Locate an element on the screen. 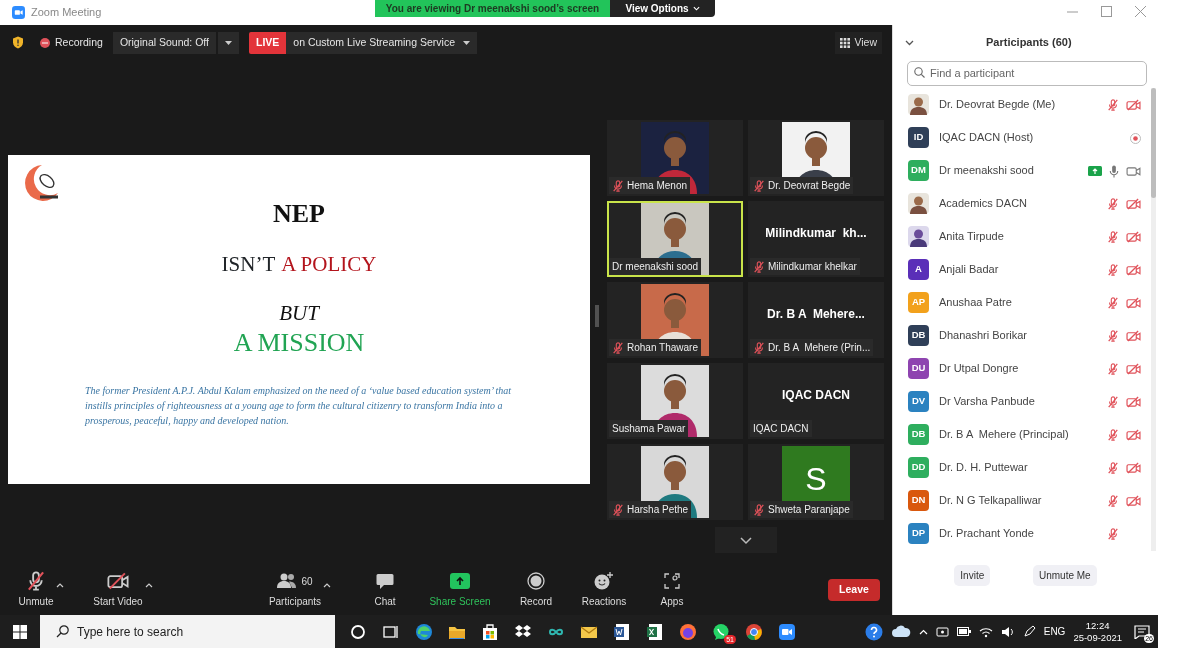 Image resolution: width=1198 pixels, height=653 pixels. participant-name: IQAC DACN is located at coordinates (781, 429).